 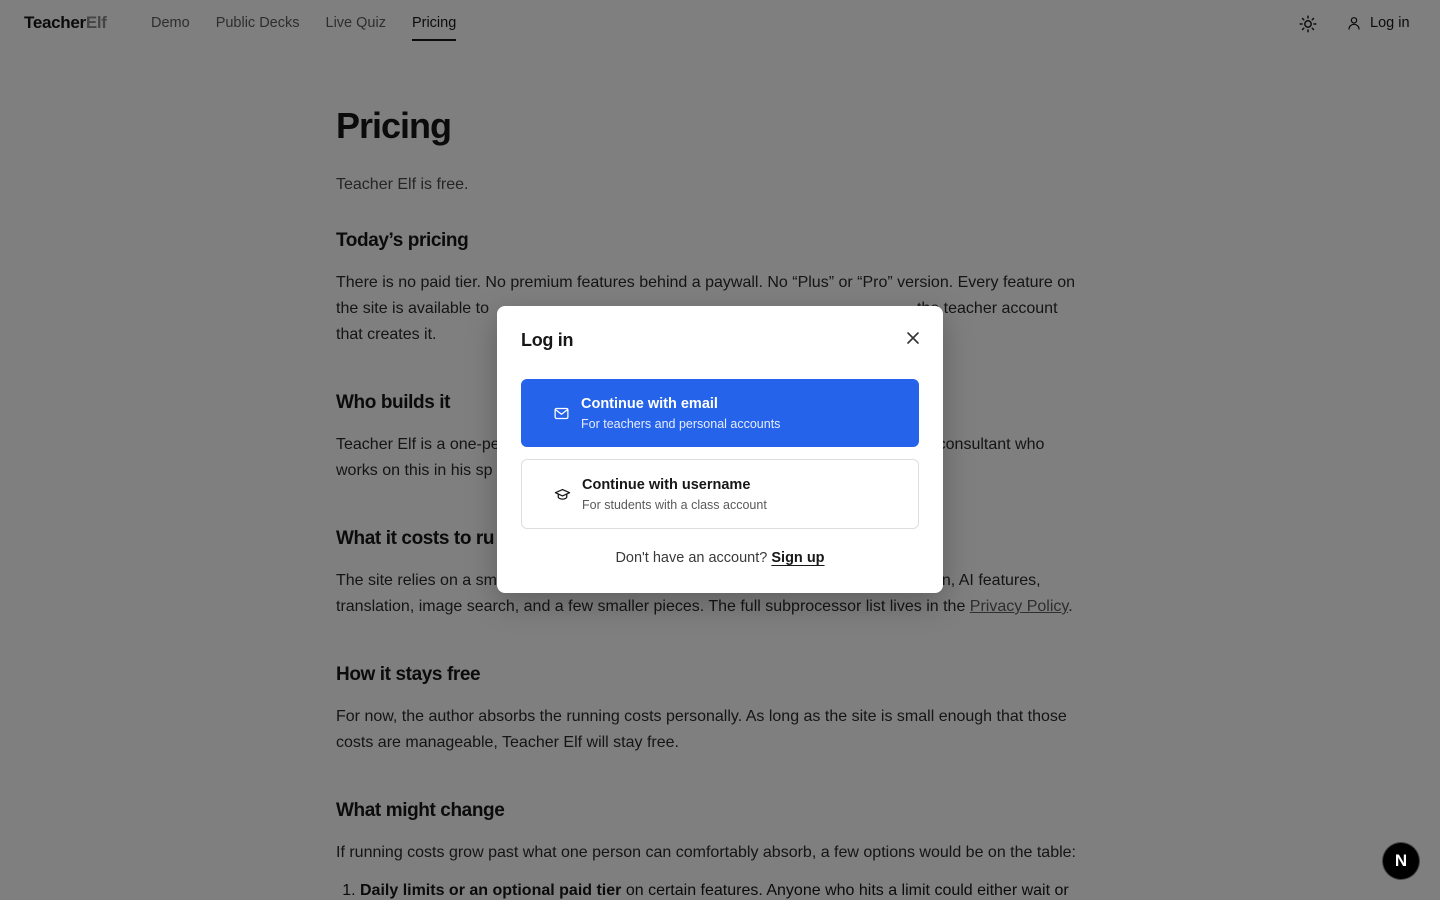 What do you see at coordinates (666, 485) in the screenshot?
I see `username-option-title: Continue with username` at bounding box center [666, 485].